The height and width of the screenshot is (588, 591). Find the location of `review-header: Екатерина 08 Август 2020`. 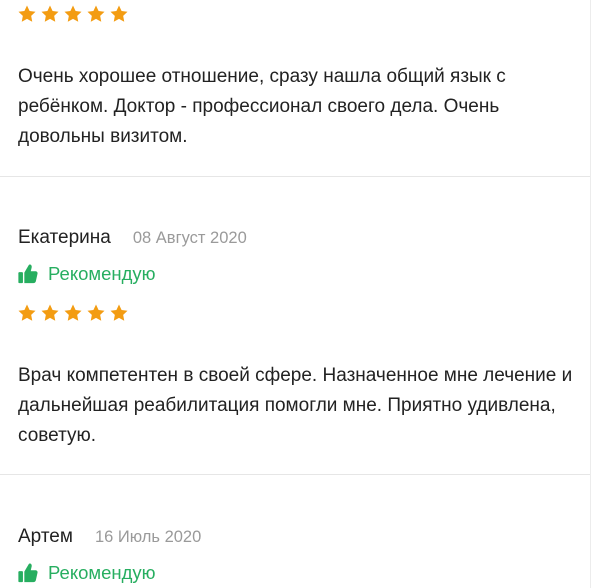

review-header: Екатерина 08 Август 2020 is located at coordinates (132, 238).